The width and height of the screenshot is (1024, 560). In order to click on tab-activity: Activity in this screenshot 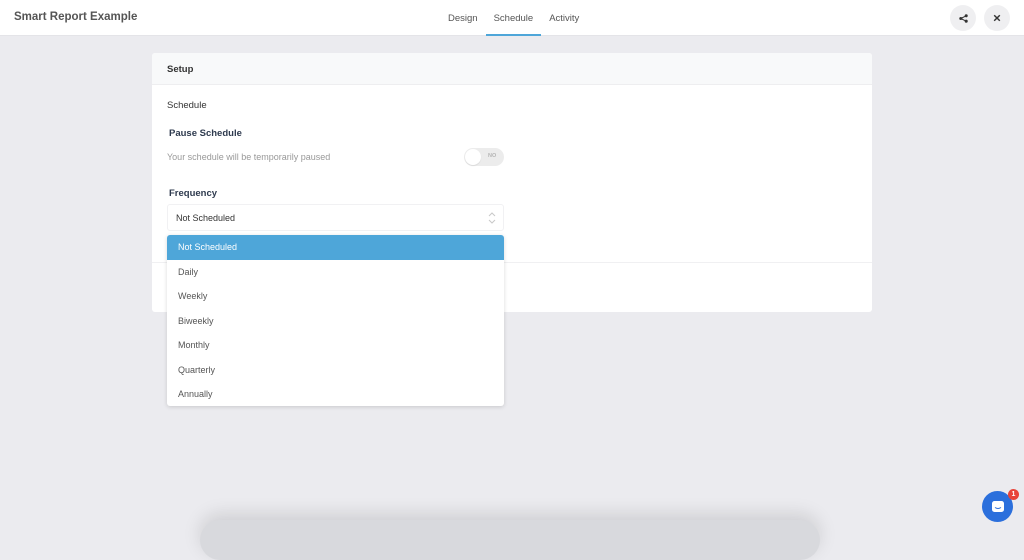, I will do `click(564, 18)`.